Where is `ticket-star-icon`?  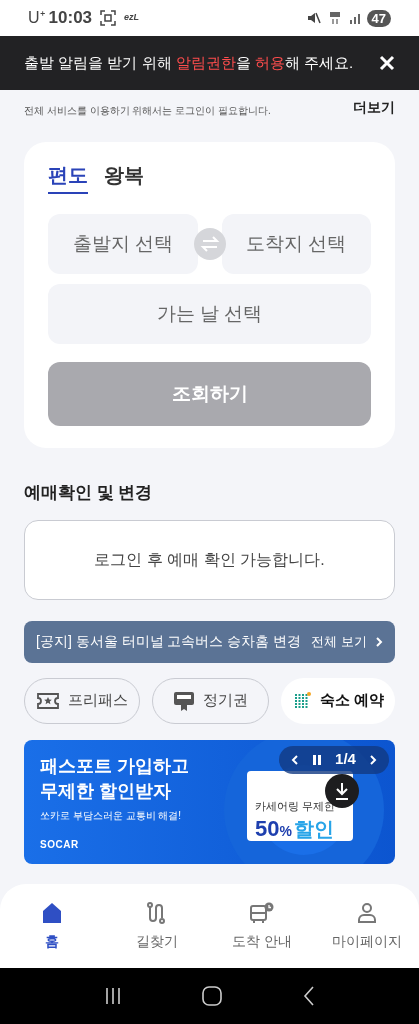
ticket-star-icon is located at coordinates (48, 700).